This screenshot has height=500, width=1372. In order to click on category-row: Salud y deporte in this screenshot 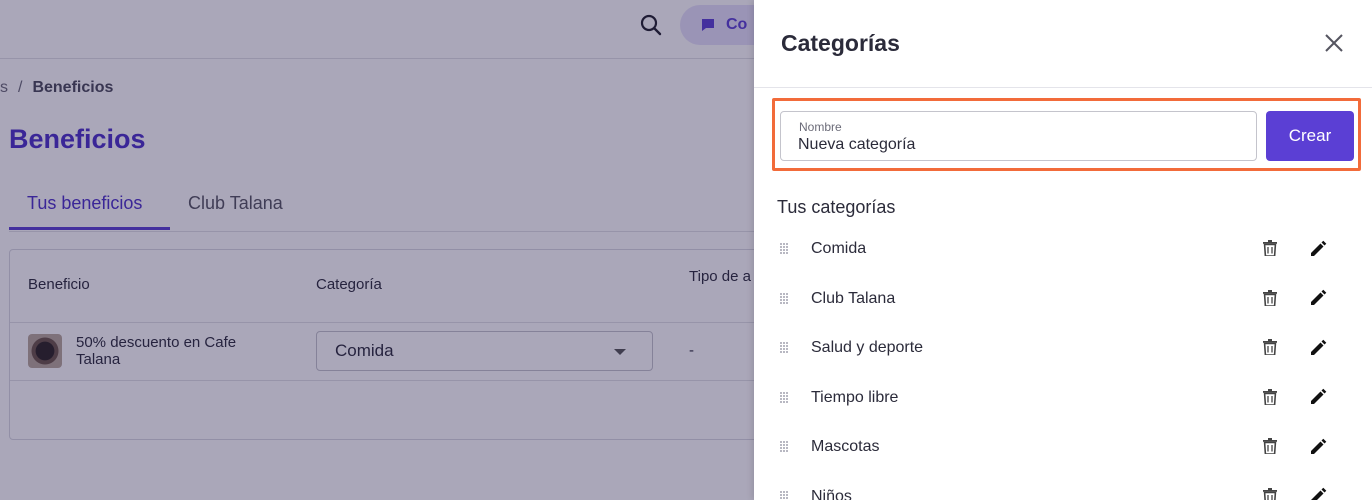, I will do `click(1063, 348)`.